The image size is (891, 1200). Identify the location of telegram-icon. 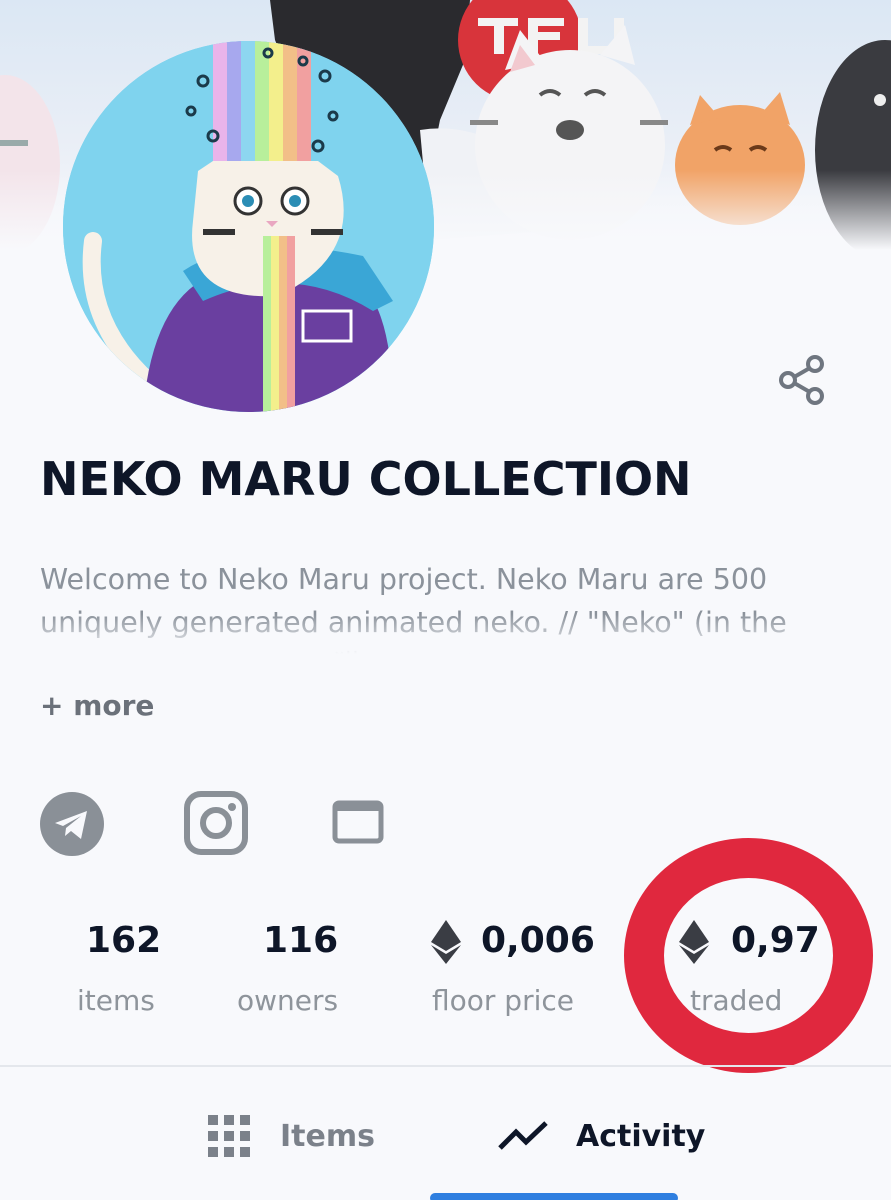
(72, 824).